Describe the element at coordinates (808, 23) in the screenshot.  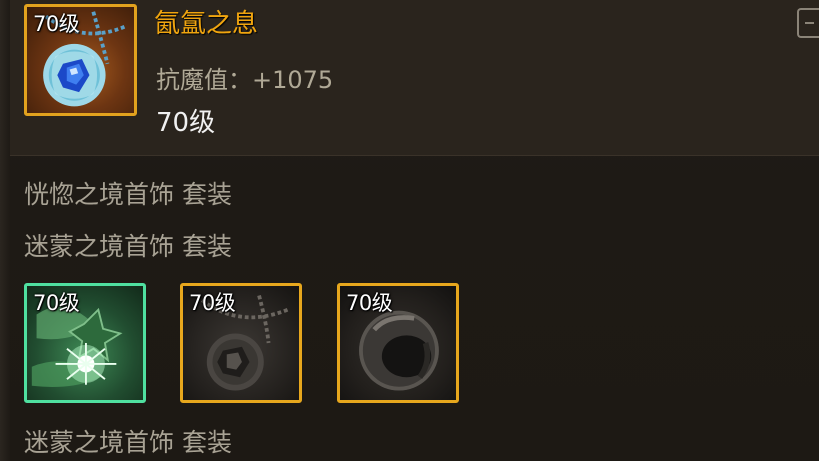
I see `collapse-tab-icon` at that location.